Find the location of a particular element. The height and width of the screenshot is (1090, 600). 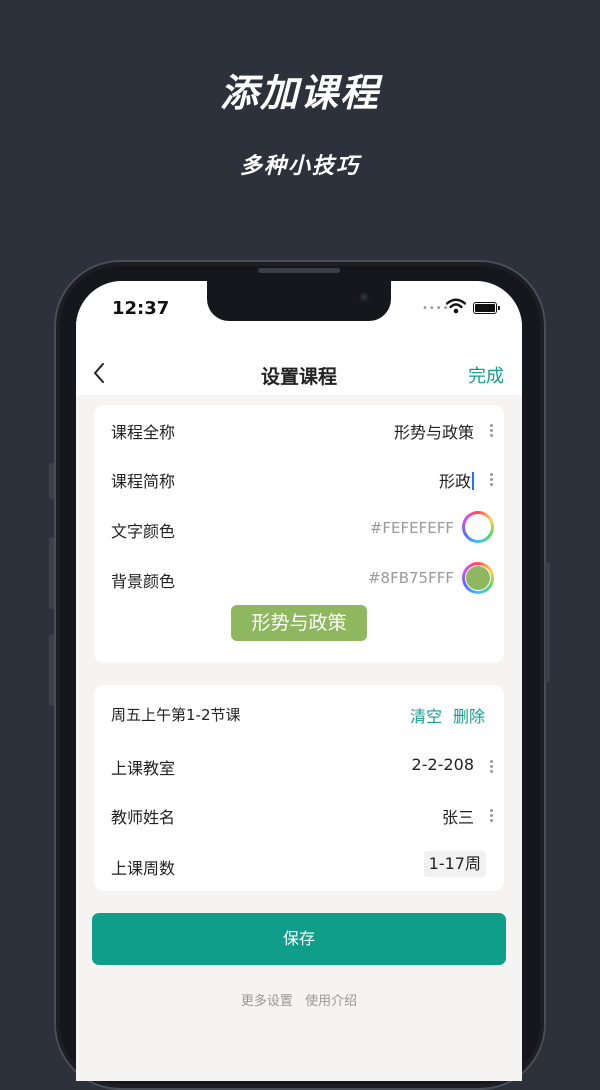

text-color-label: 文字颜色 is located at coordinates (143, 531).